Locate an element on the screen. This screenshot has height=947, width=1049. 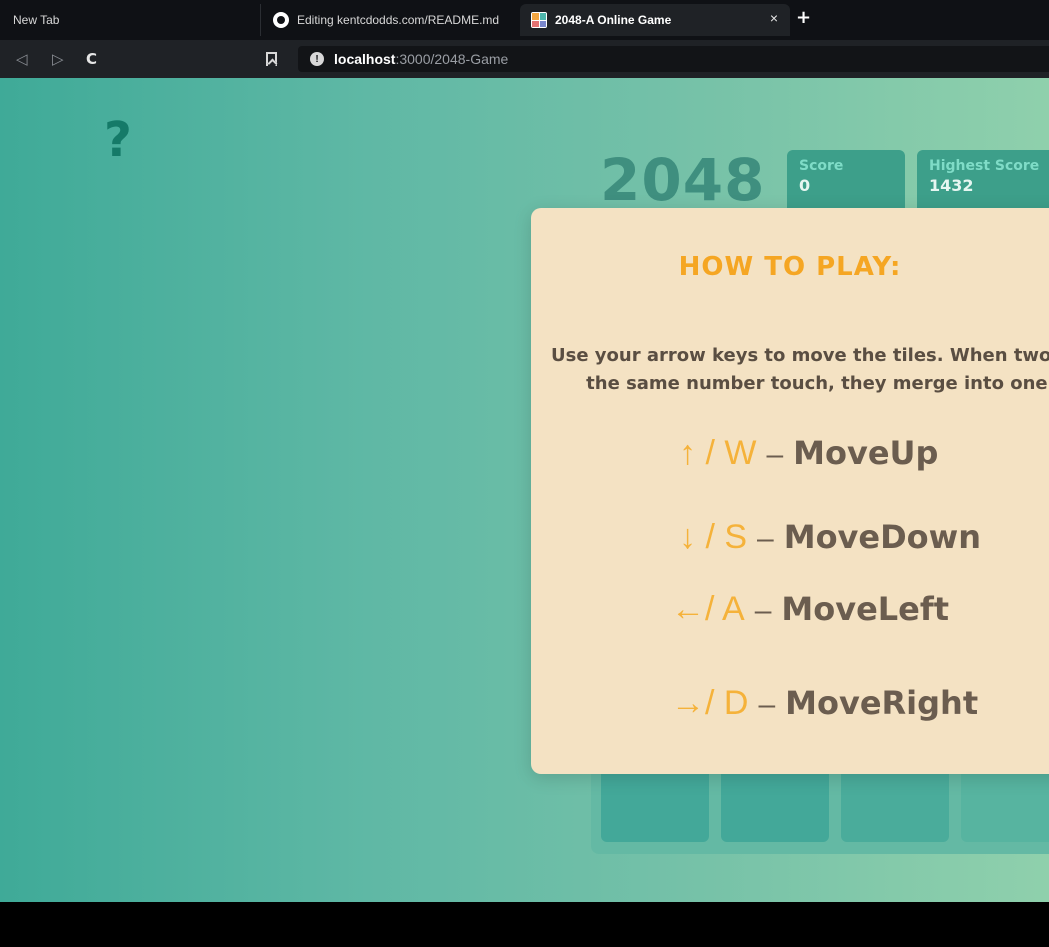
back-icon: ◁ is located at coordinates (22, 59).